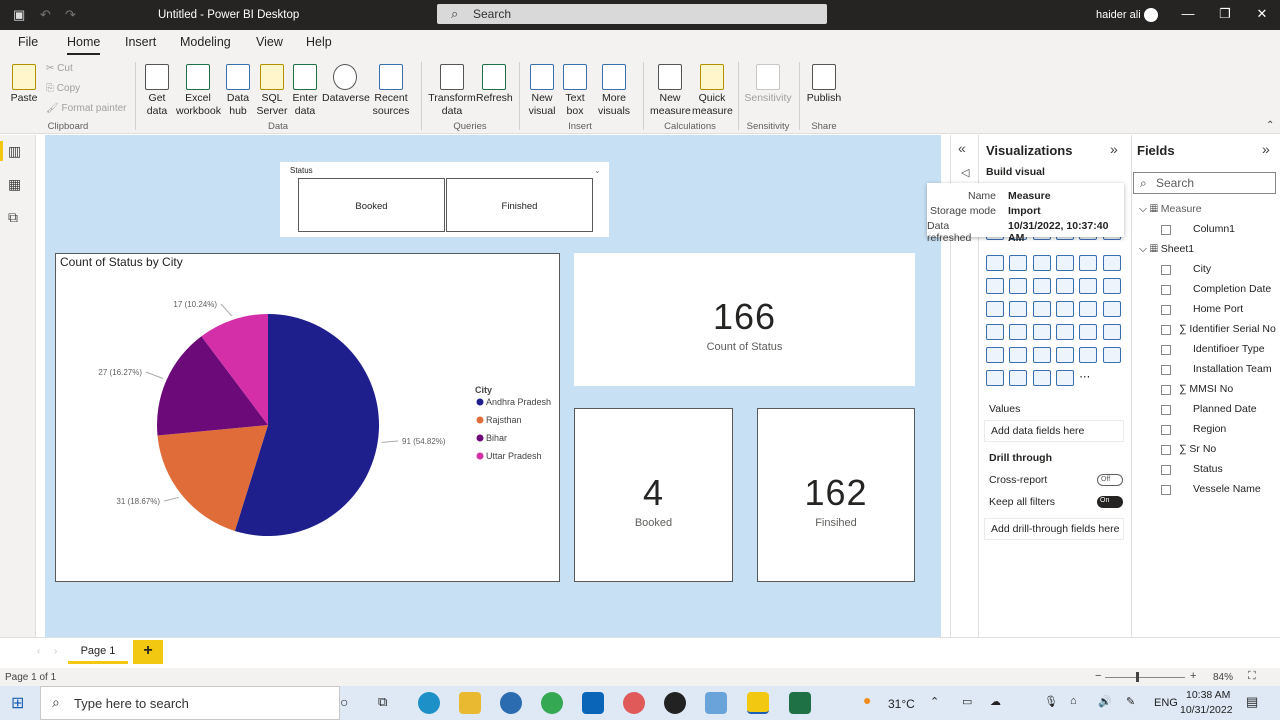 The image size is (1280, 720). What do you see at coordinates (632, 14) in the screenshot?
I see `title-search-box: ⌕ Search` at bounding box center [632, 14].